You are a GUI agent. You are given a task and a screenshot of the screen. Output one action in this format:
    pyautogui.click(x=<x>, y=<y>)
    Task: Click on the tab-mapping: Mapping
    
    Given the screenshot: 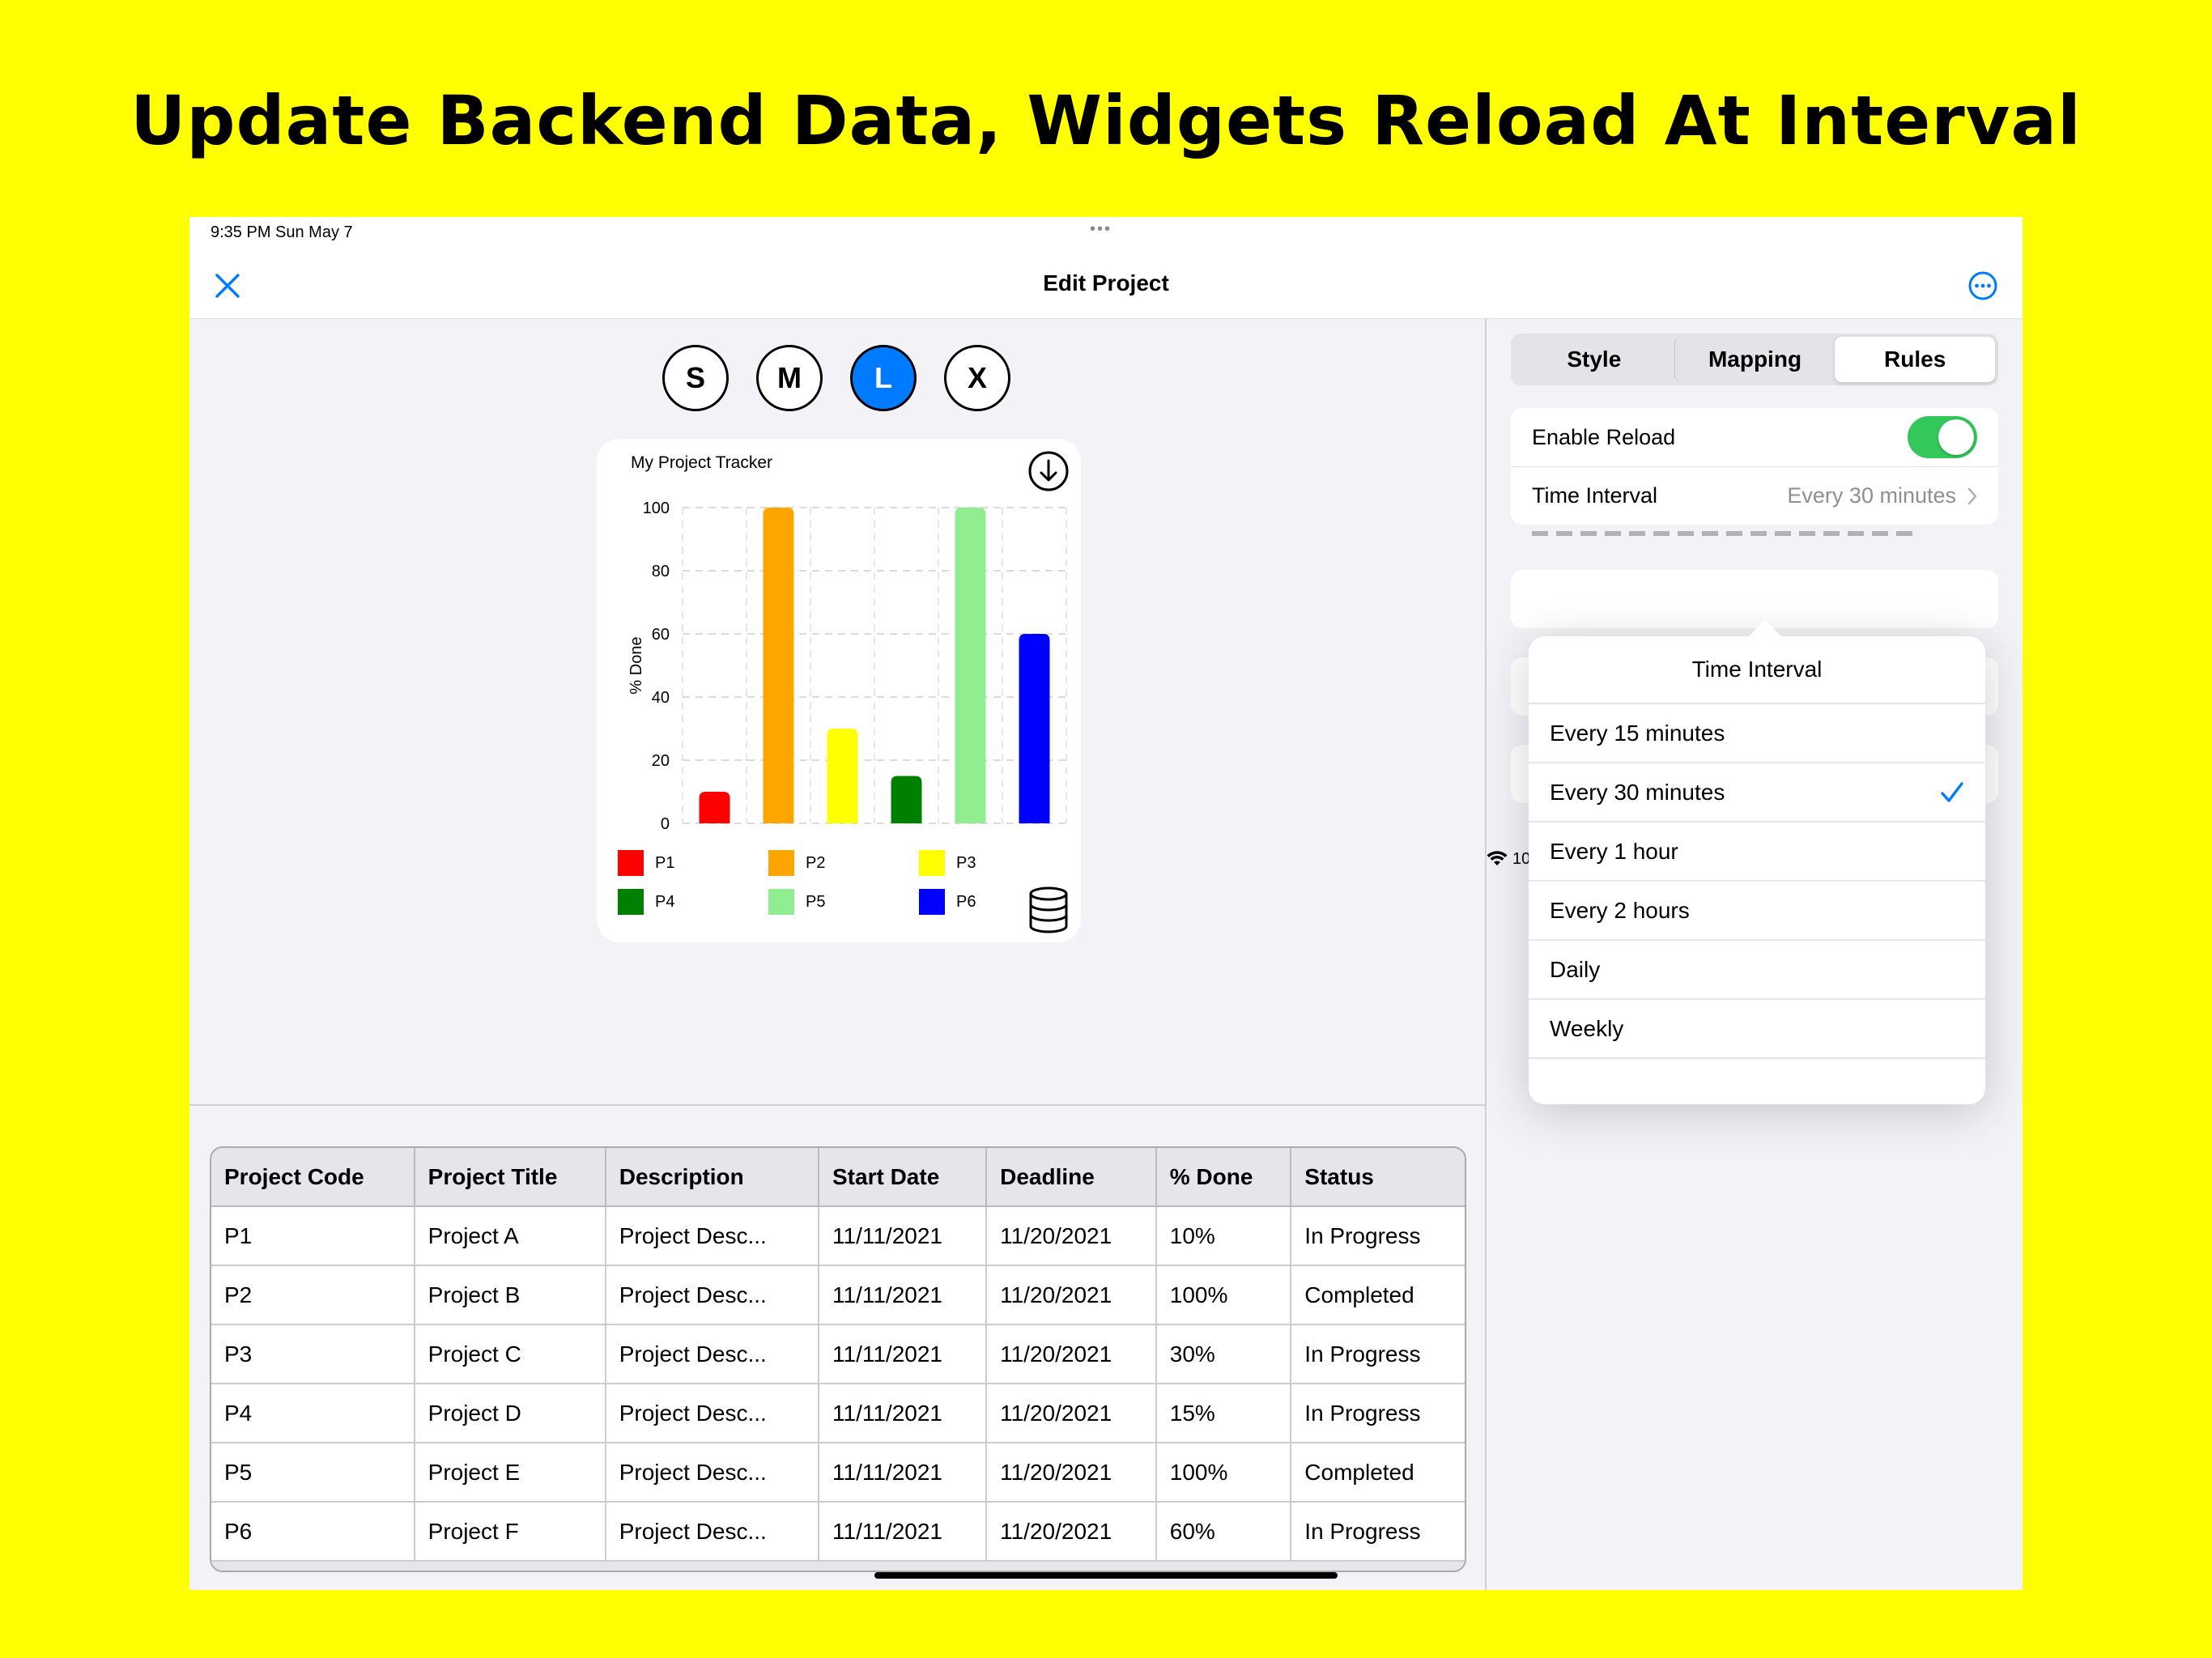 What is the action you would take?
    pyautogui.click(x=1755, y=359)
    